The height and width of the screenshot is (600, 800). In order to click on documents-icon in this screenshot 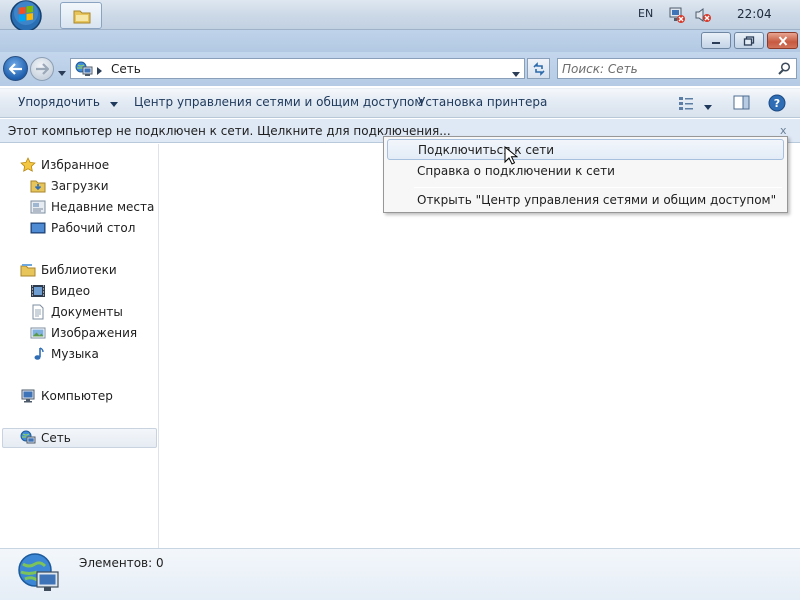, I will do `click(38, 313)`.